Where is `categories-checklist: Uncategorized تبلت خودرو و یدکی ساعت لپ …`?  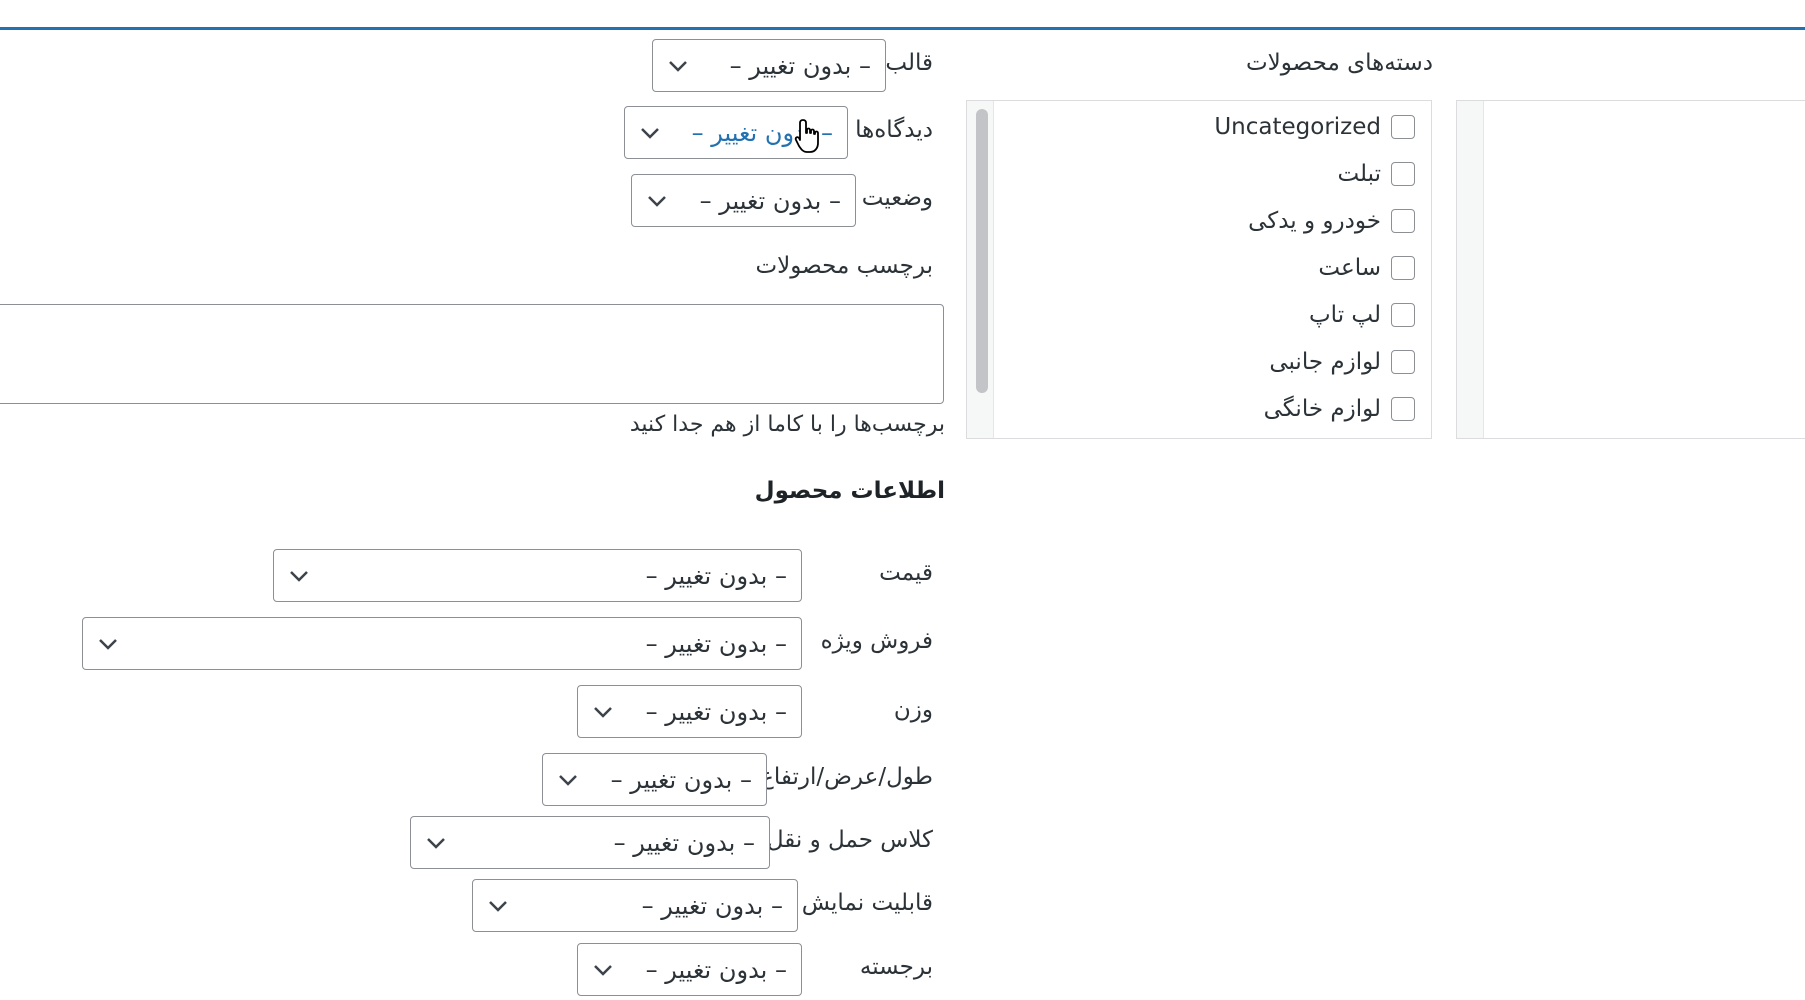
categories-checklist: Uncategorized تبلت خودرو و یدکی ساعت لپ … is located at coordinates (1199, 269).